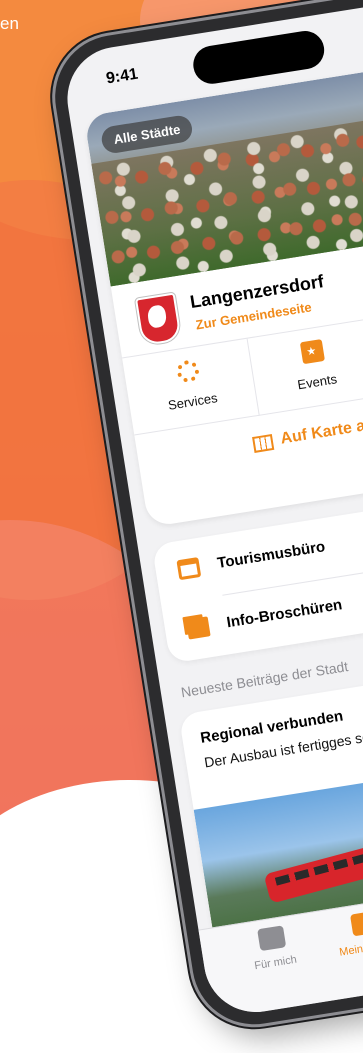 The image size is (363, 1053). I want to click on services-gear-icon, so click(188, 371).